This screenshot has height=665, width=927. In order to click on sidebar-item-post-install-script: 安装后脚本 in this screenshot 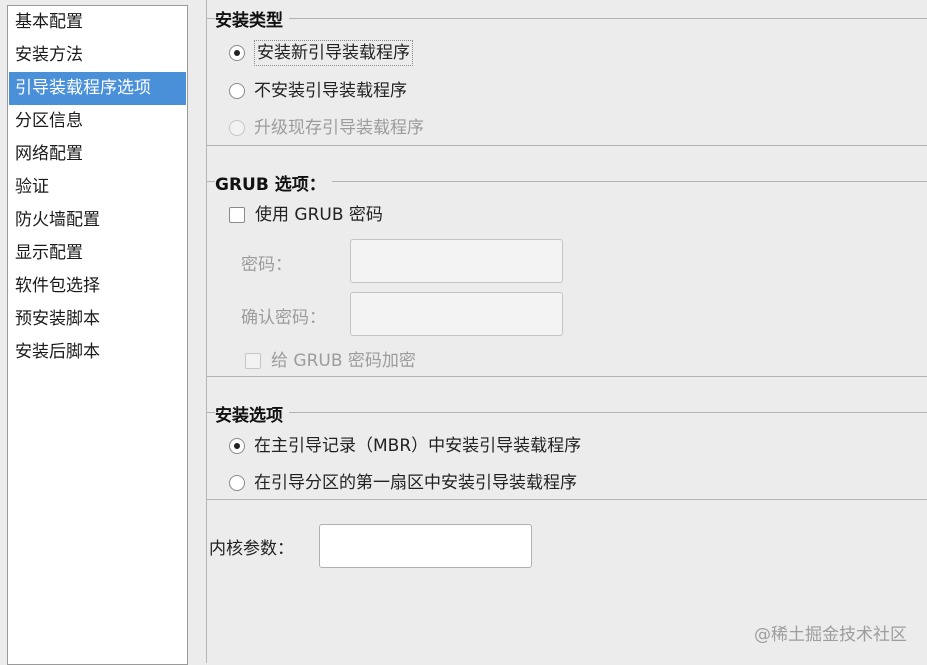, I will do `click(97, 352)`.